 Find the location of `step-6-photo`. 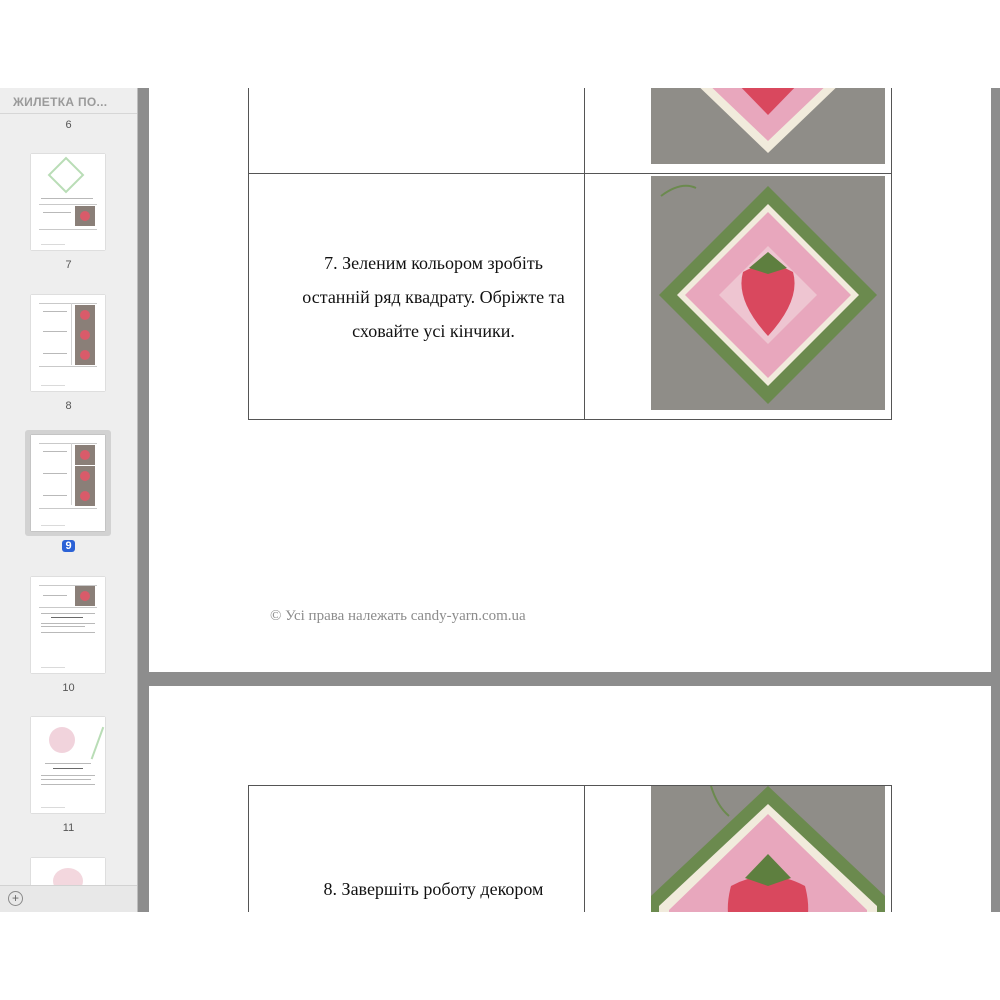

step-6-photo is located at coordinates (768, 126).